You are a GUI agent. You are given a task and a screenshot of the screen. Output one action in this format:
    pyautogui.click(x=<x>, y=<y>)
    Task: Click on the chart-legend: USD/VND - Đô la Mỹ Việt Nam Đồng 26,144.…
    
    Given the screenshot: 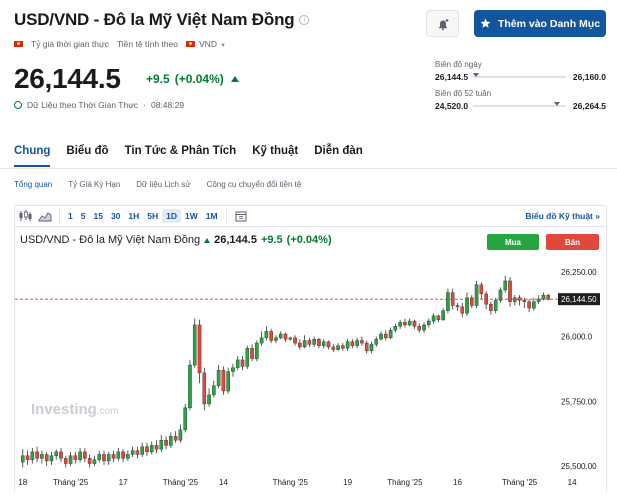 What is the action you would take?
    pyautogui.click(x=176, y=240)
    